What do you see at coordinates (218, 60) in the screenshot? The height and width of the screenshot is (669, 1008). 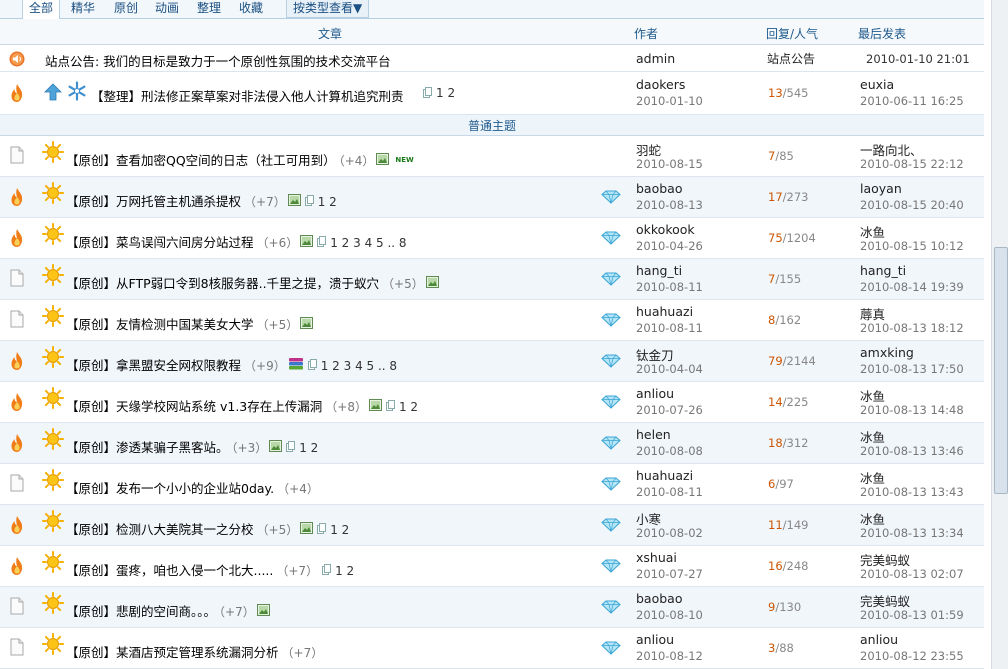 I see `announcement-title: 站点公告: 我们的目标是致力于一个原创性氛围的技术交流平台` at bounding box center [218, 60].